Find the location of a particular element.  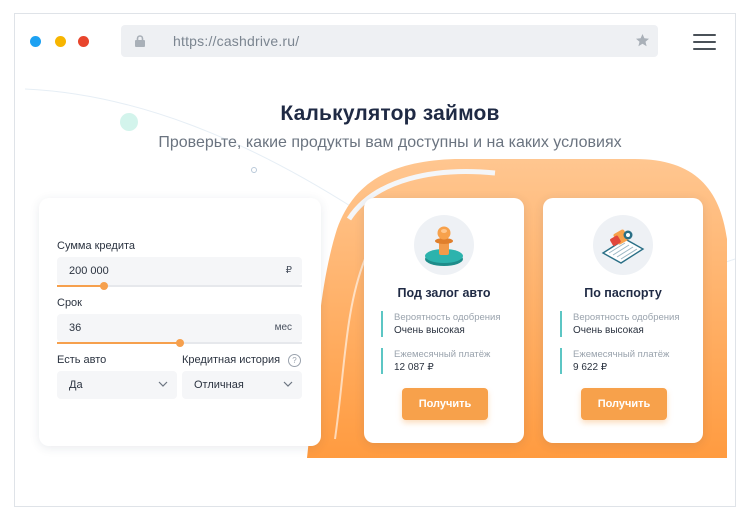

help-icon: ? is located at coordinates (294, 360).